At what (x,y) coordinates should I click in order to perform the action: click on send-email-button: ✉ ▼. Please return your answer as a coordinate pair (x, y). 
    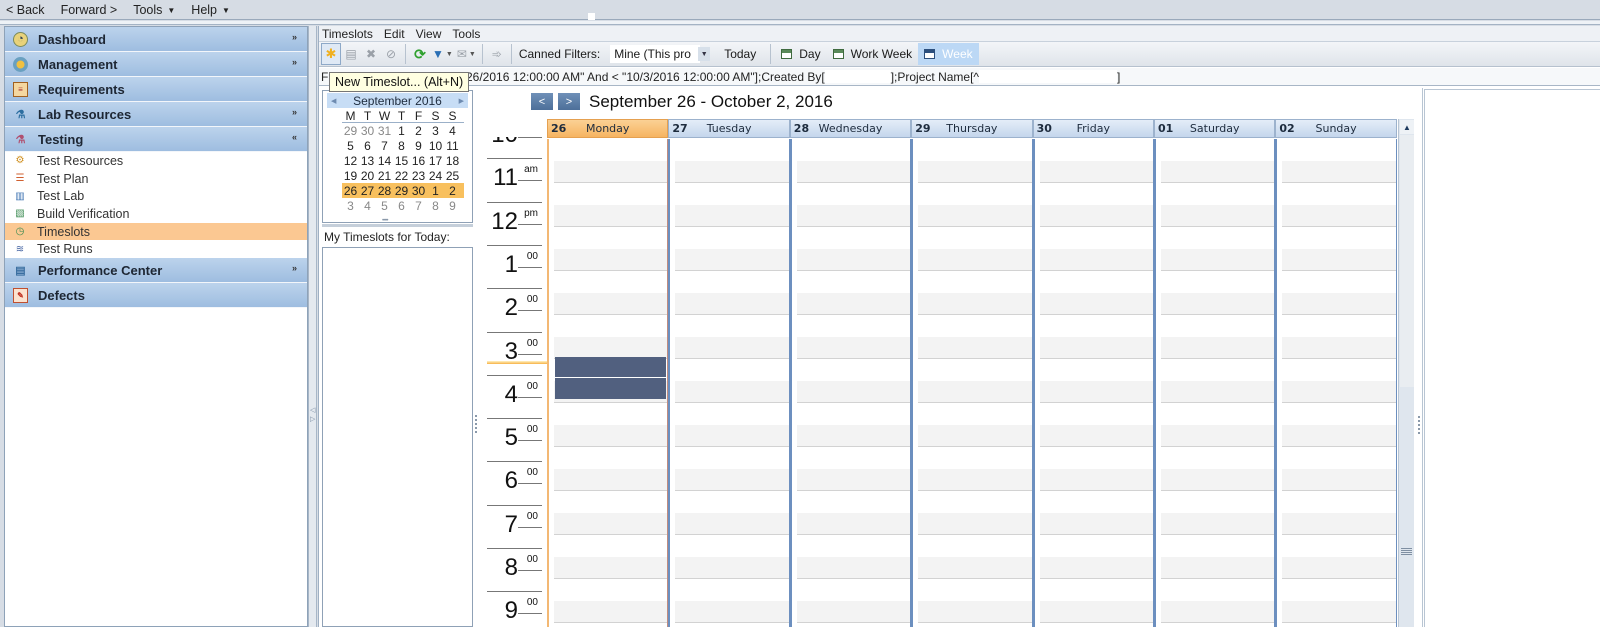
    Looking at the image, I should click on (466, 54).